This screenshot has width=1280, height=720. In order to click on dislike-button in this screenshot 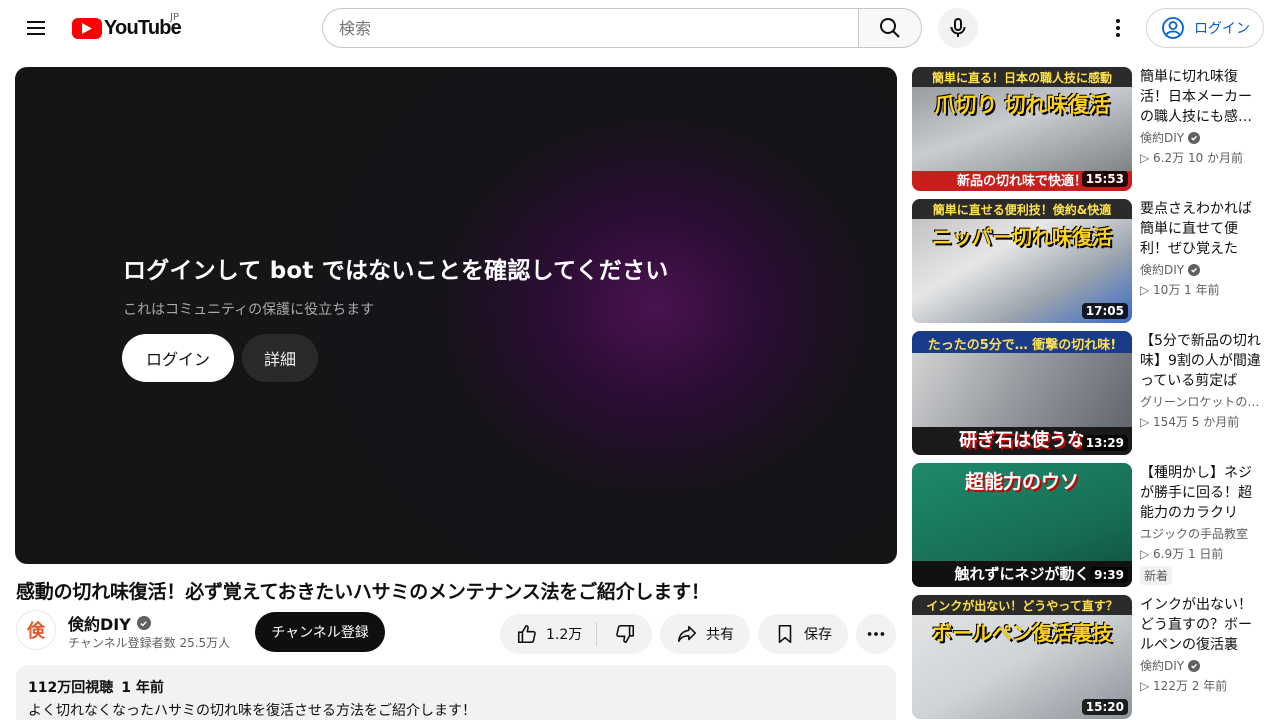, I will do `click(624, 634)`.